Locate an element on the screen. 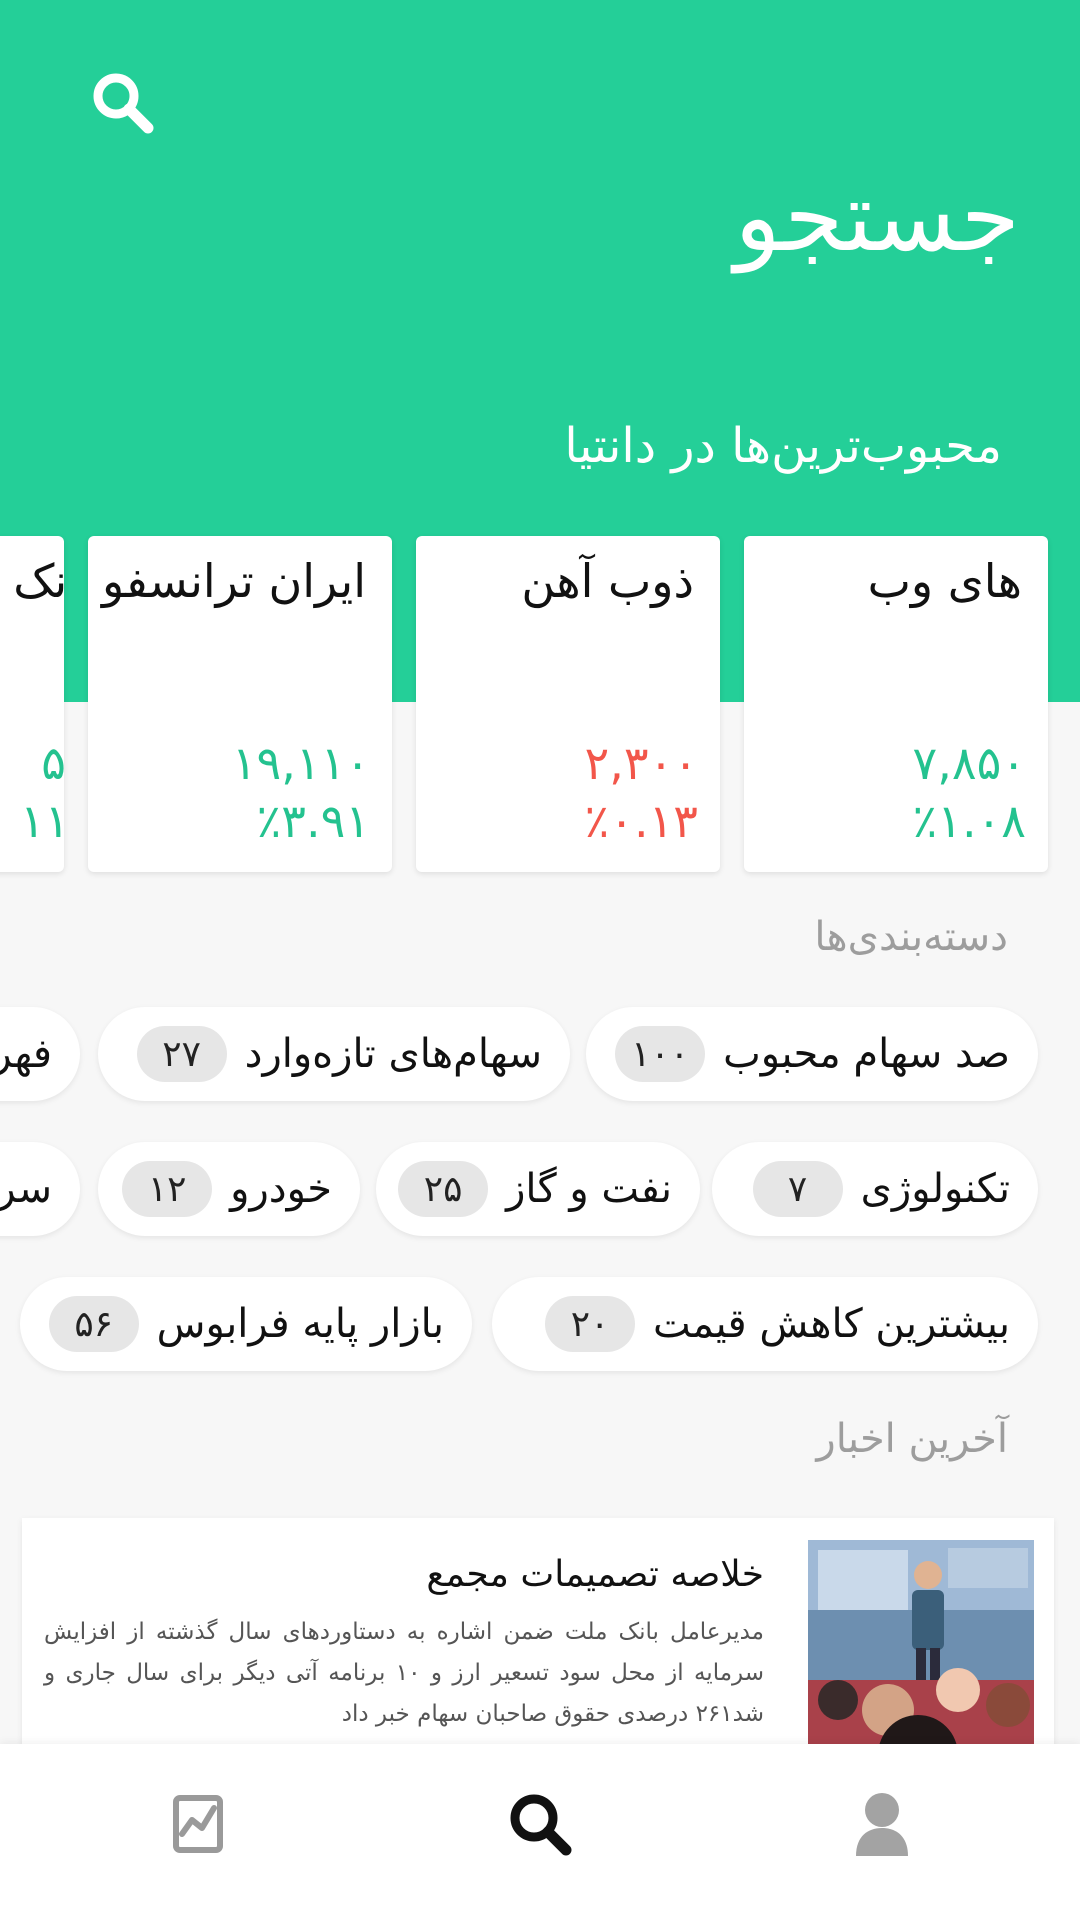 The width and height of the screenshot is (1080, 1920). category-label: فهرست is located at coordinates (26, 1054).